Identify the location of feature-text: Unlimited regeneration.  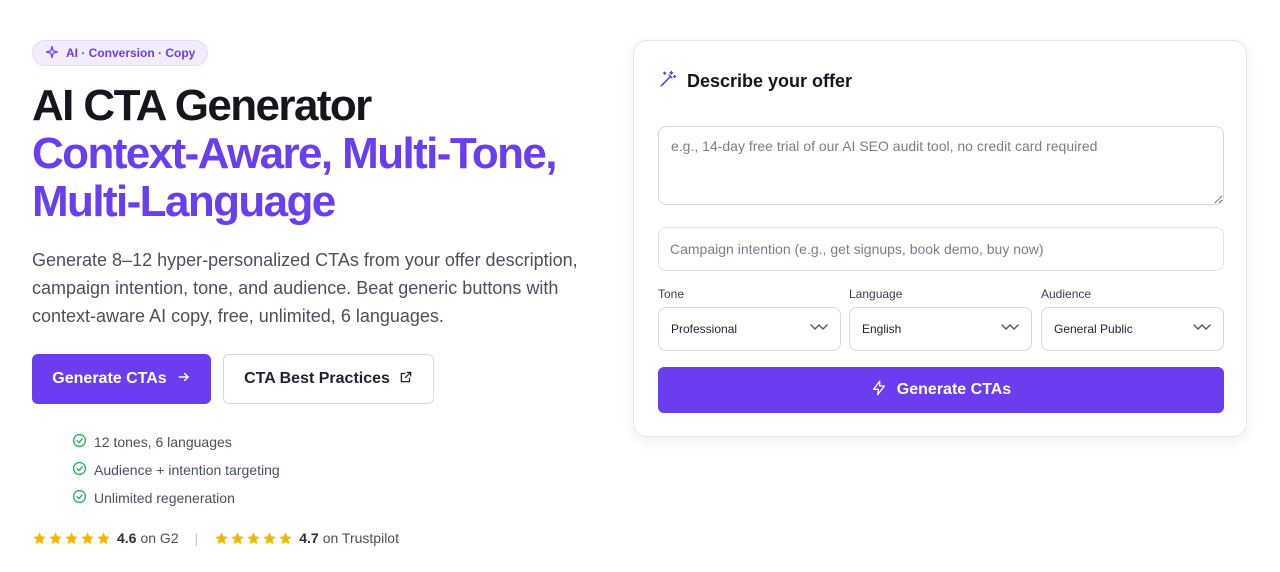
(164, 498).